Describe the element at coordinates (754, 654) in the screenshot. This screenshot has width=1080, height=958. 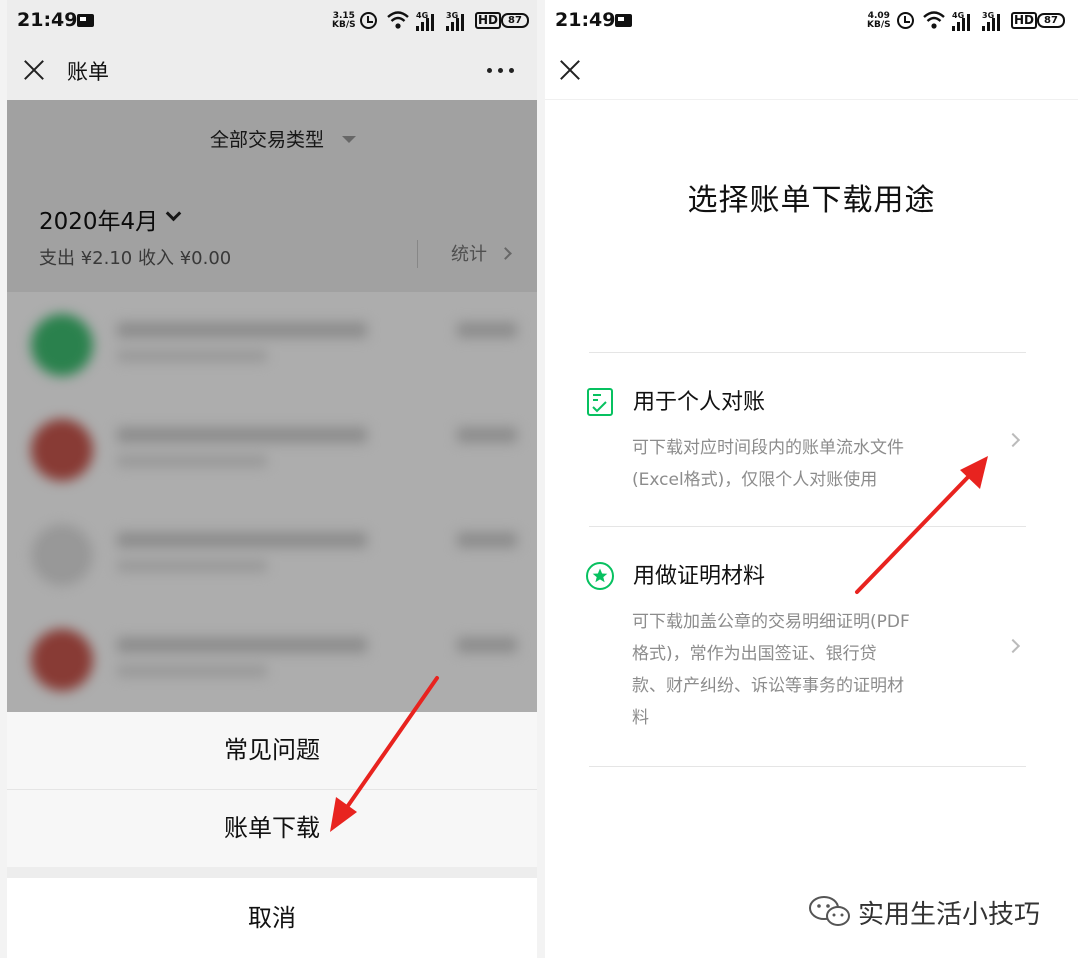
I see `option-description-line: 格式)，常作为出国签证、银行贷` at that location.